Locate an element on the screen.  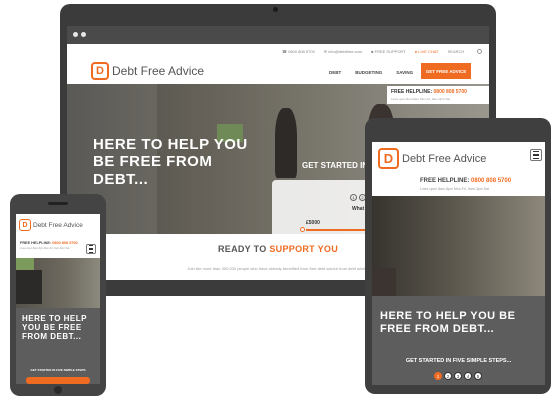
step-indicators: 1 2 3 4 5 is located at coordinates (458, 376).